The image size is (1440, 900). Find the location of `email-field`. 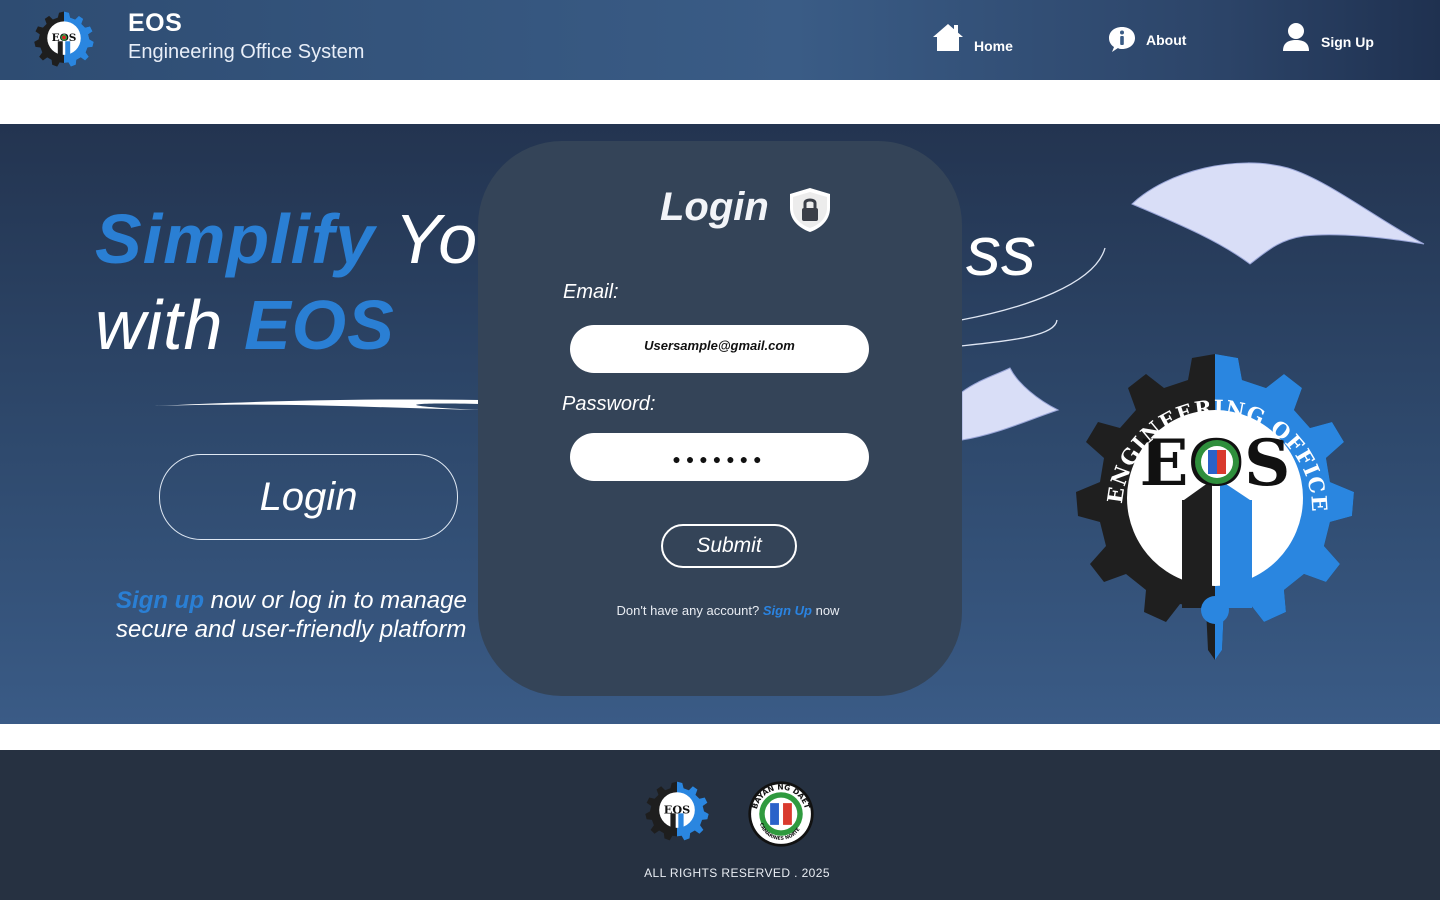

email-field is located at coordinates (719, 349).